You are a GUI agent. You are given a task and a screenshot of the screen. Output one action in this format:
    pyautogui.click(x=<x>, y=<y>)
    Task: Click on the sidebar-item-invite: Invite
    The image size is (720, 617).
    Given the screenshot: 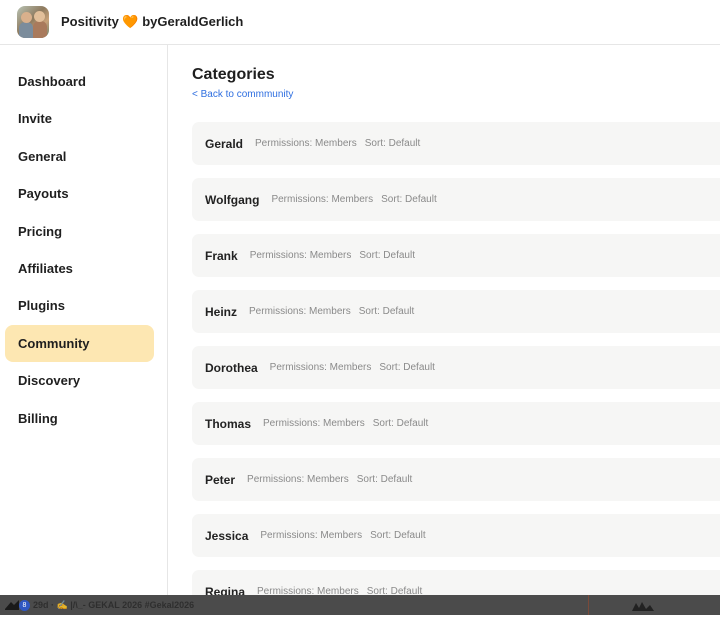 What is the action you would take?
    pyautogui.click(x=79, y=118)
    